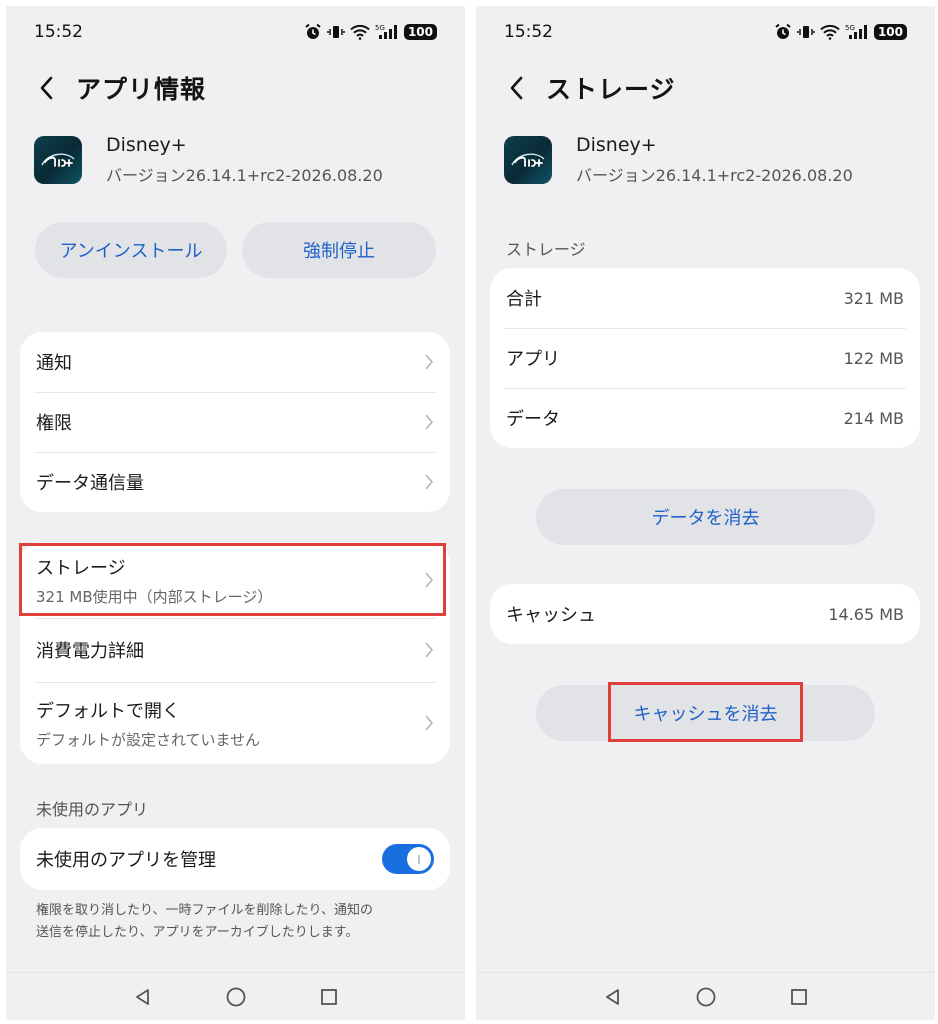  I want to click on app-info-header: アプリ情報, so click(120, 88).